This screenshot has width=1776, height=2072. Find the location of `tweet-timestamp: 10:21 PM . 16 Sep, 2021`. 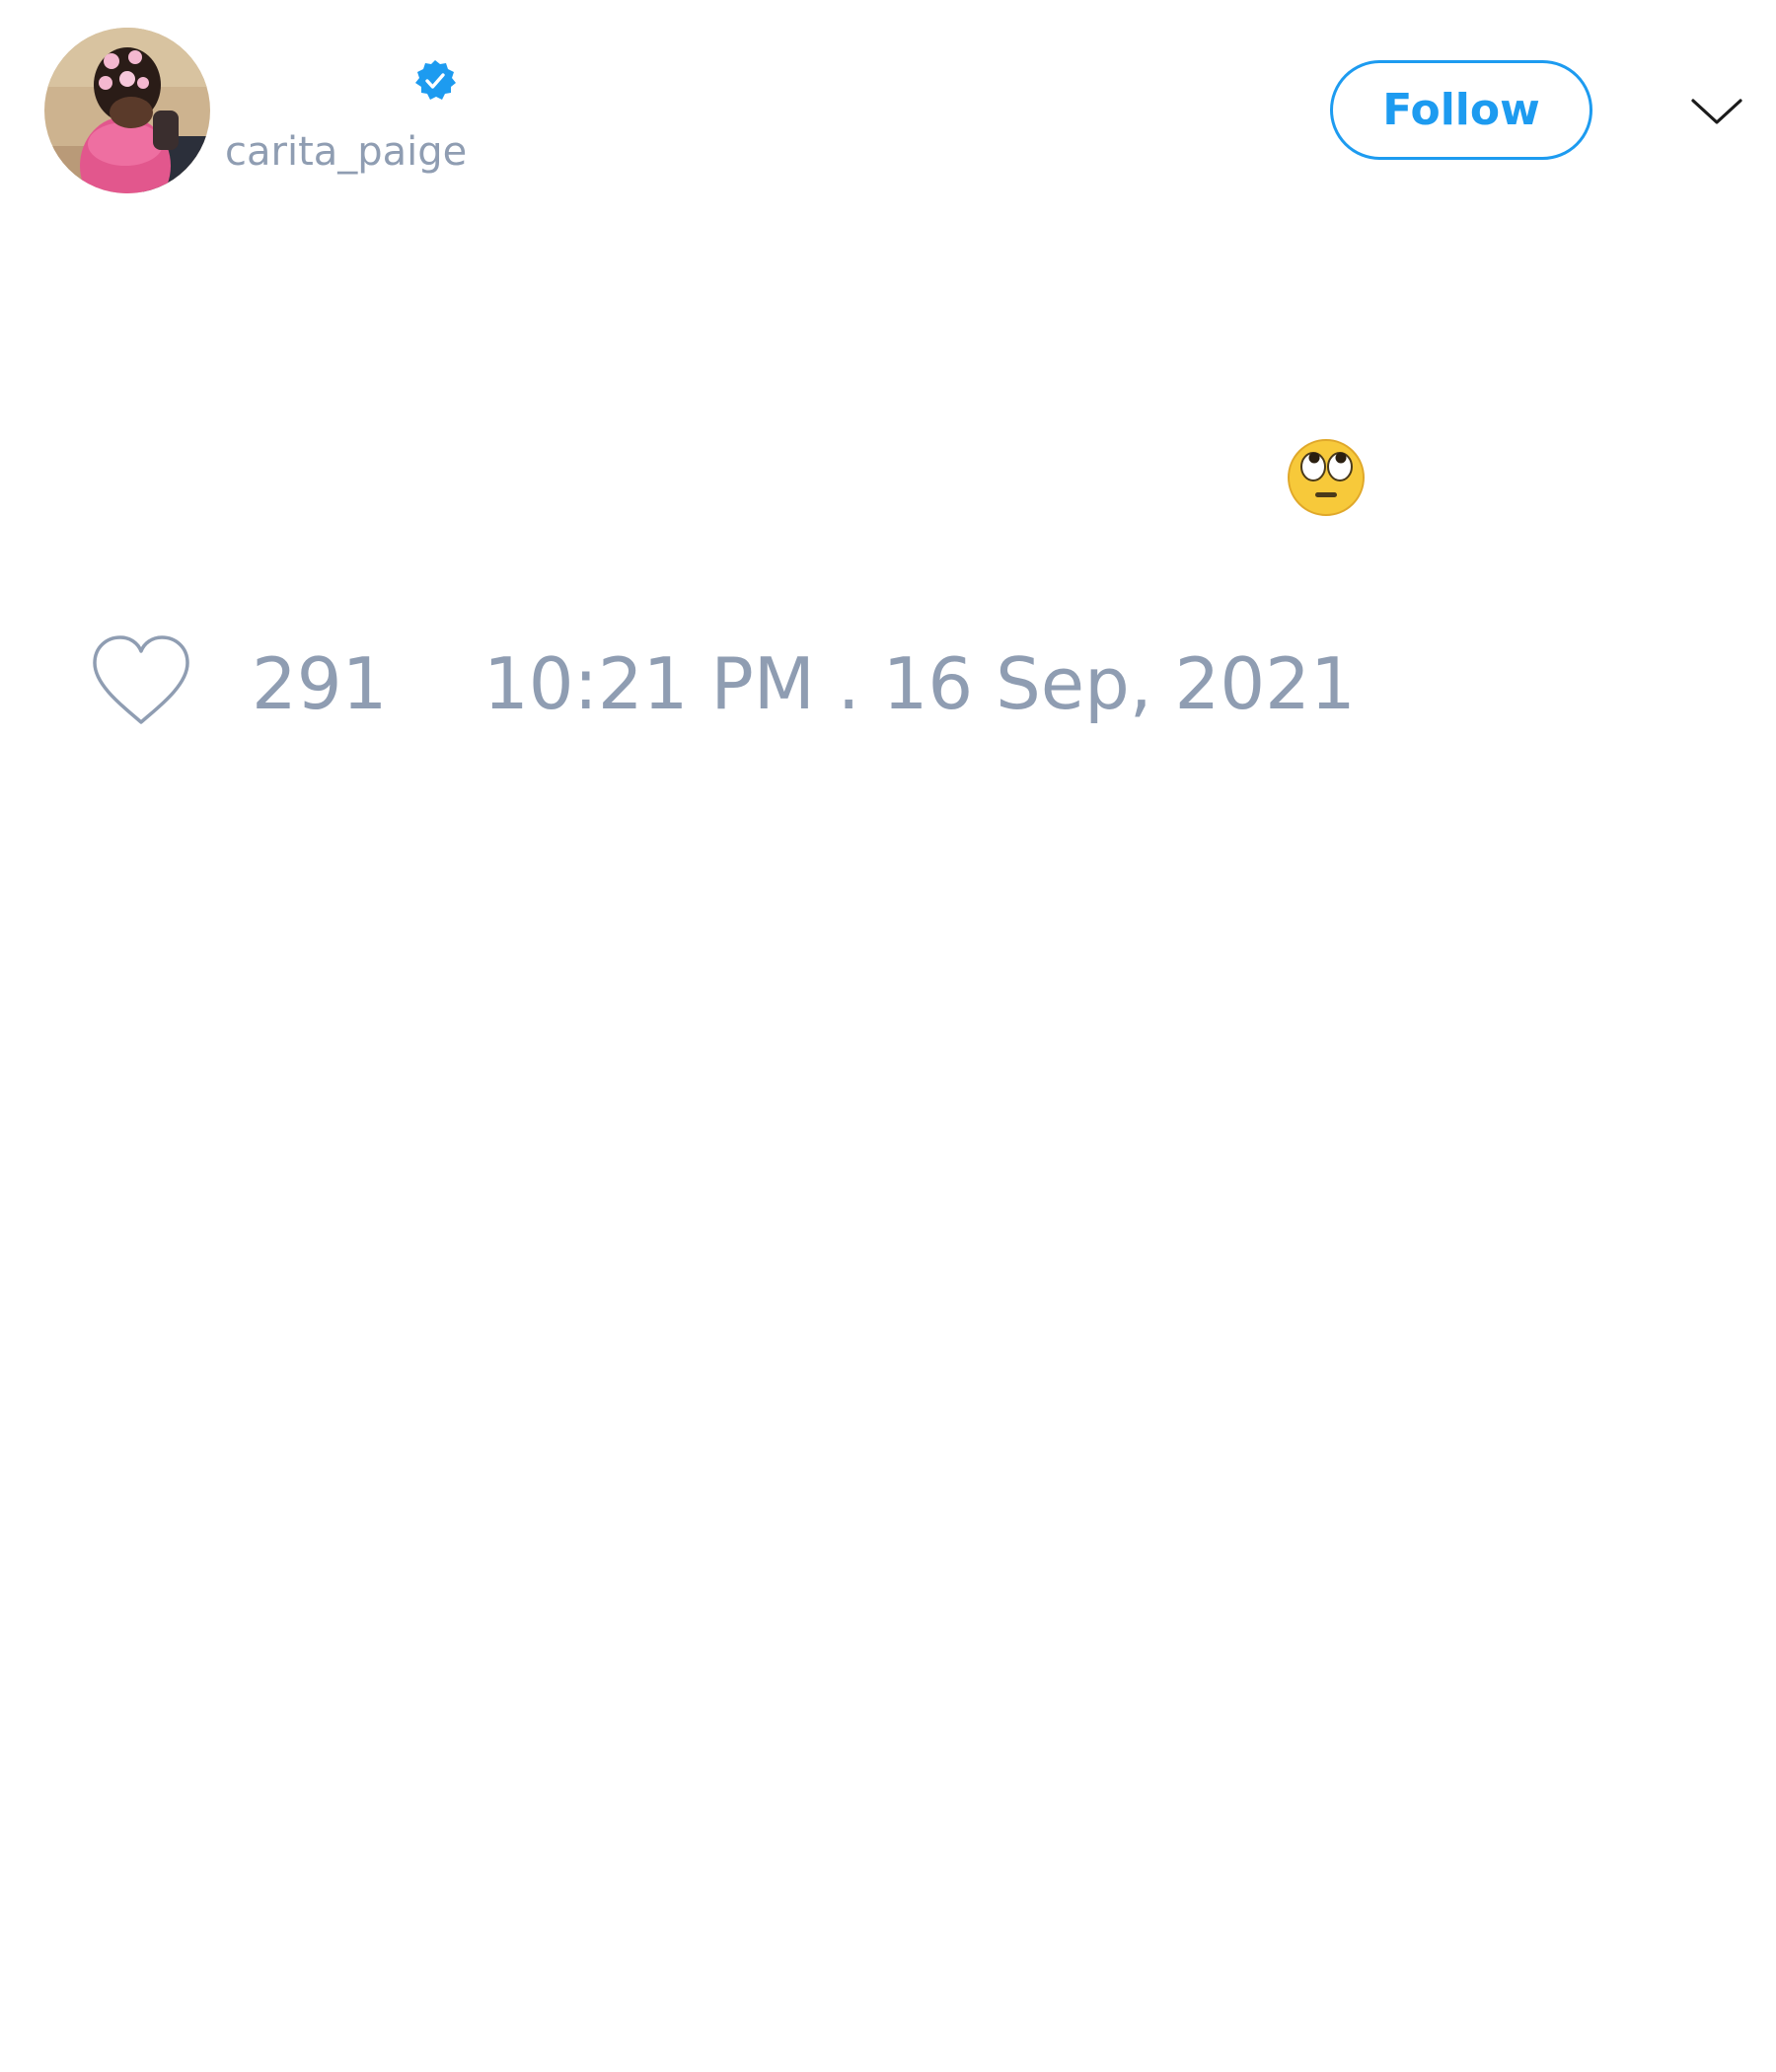

tweet-timestamp: 10:21 PM . 16 Sep, 2021 is located at coordinates (920, 684).